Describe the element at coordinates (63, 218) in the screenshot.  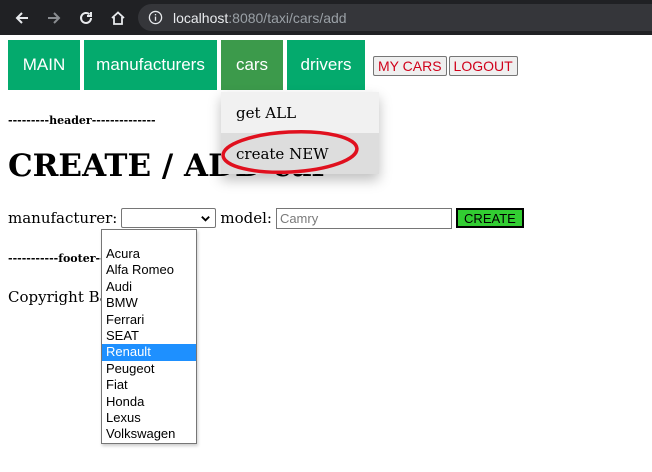
I see `manufacturer-label: manufacturer:` at that location.